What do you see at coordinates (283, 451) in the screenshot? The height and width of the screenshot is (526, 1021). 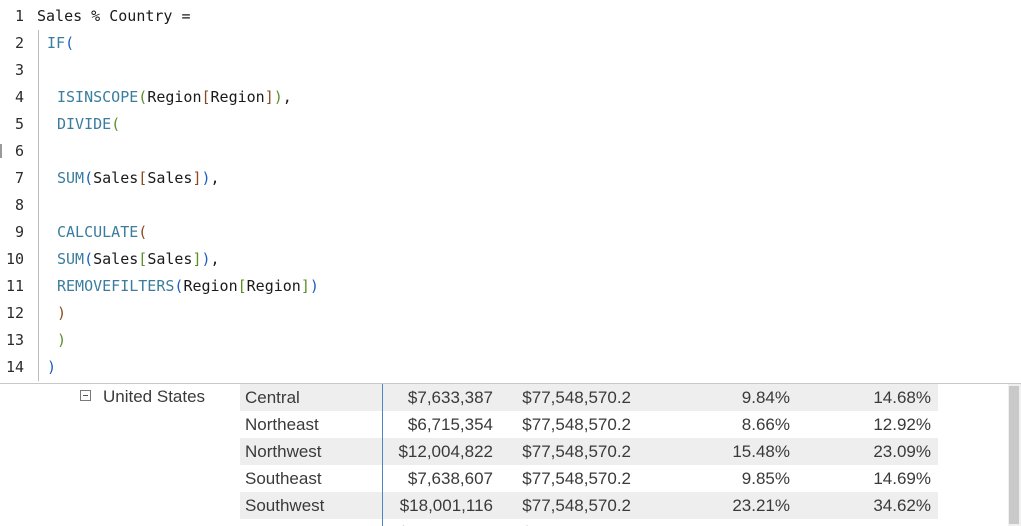 I see `region-cell: Northwest` at bounding box center [283, 451].